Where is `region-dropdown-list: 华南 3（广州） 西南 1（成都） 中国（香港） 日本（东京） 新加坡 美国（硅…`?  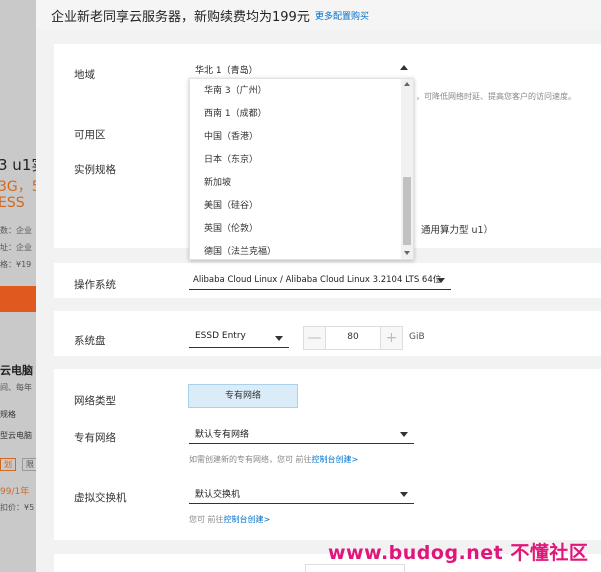
region-dropdown-list: 华南 3（广州） 西南 1（成都） 中国（香港） 日本（东京） 新加坡 美国（硅… is located at coordinates (301, 169).